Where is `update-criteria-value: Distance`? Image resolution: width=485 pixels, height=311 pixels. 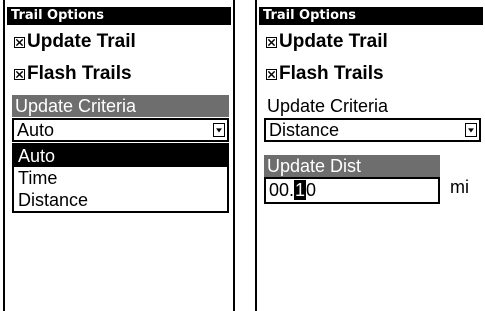
update-criteria-value: Distance is located at coordinates (304, 130).